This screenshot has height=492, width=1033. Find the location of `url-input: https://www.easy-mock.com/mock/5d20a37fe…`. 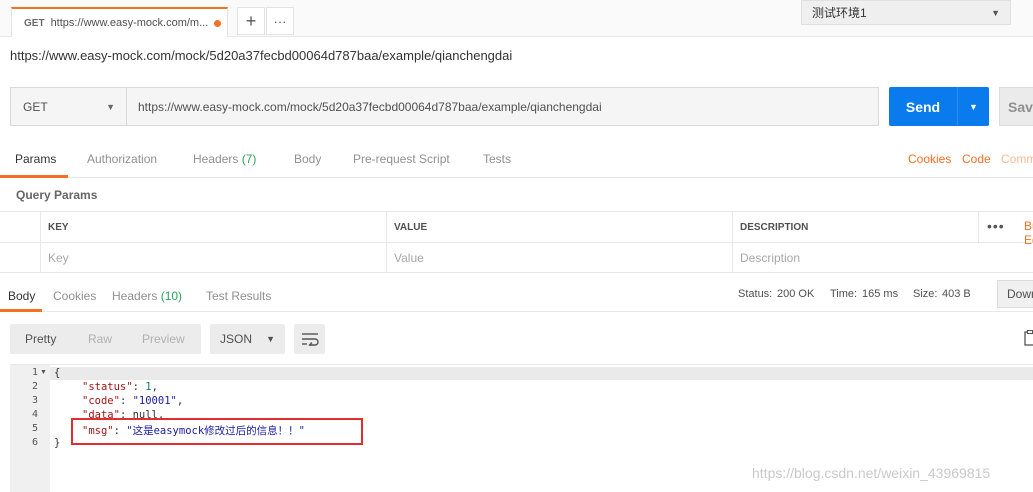

url-input: https://www.easy-mock.com/mock/5d20a37fe… is located at coordinates (502, 106).